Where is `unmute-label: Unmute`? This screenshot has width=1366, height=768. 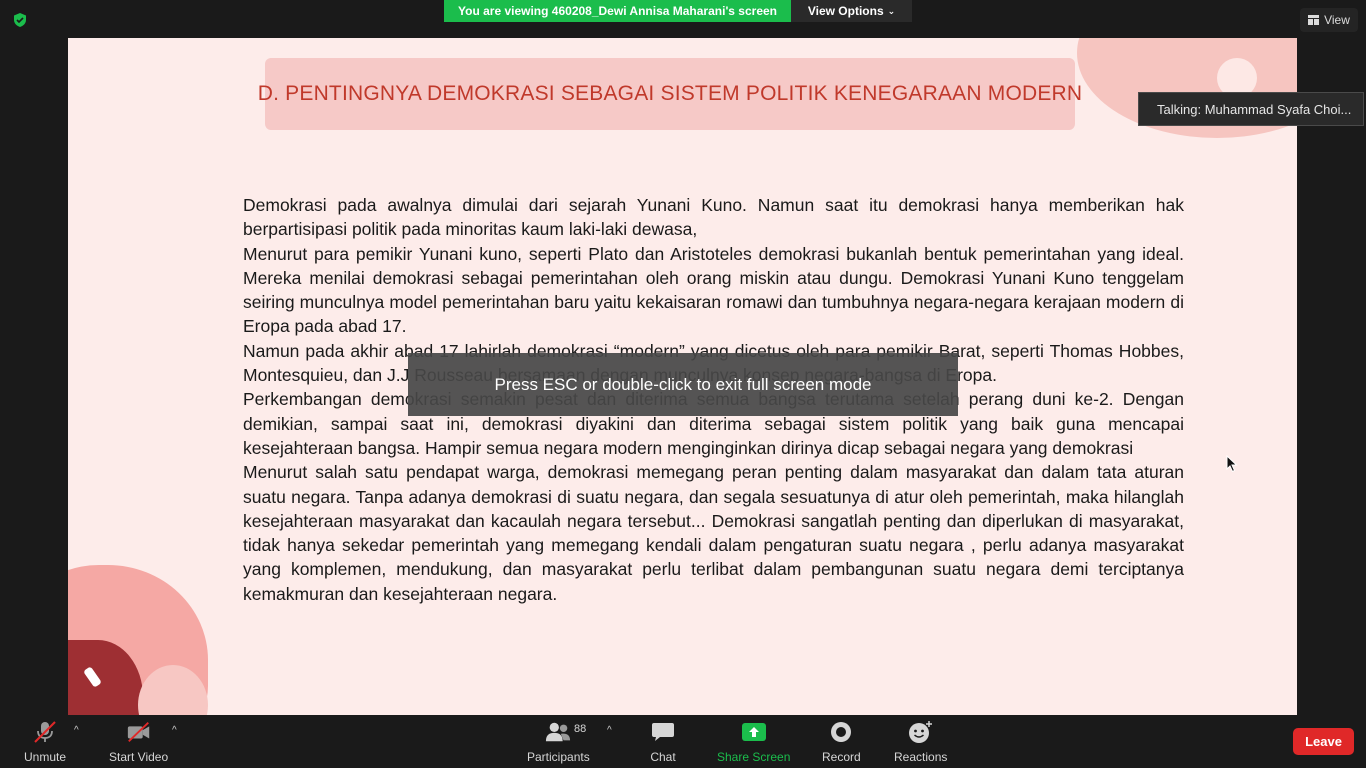 unmute-label: Unmute is located at coordinates (45, 757).